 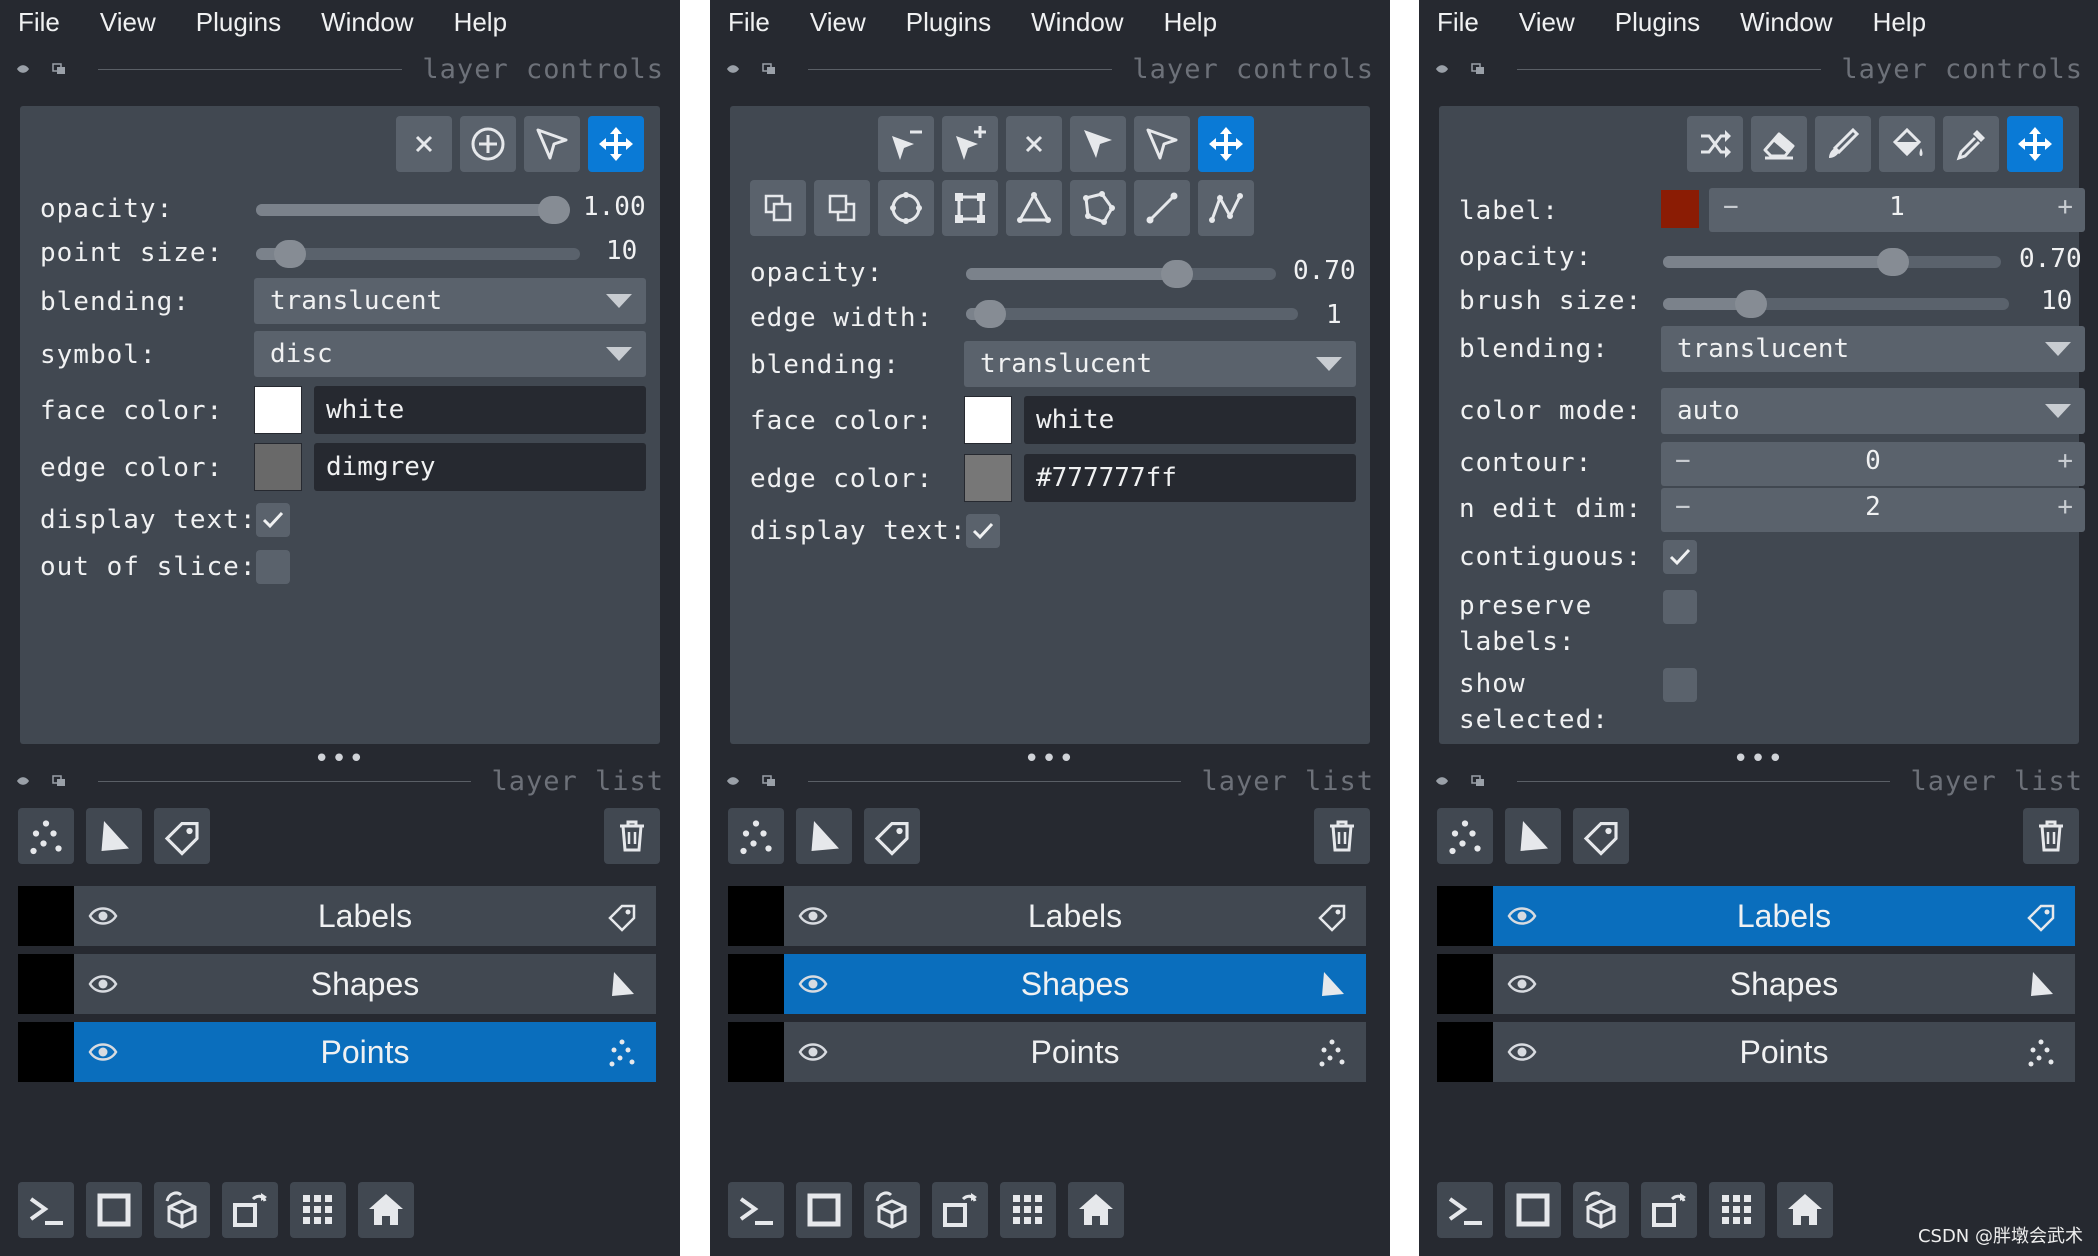 I want to click on pick-button, so click(x=1971, y=144).